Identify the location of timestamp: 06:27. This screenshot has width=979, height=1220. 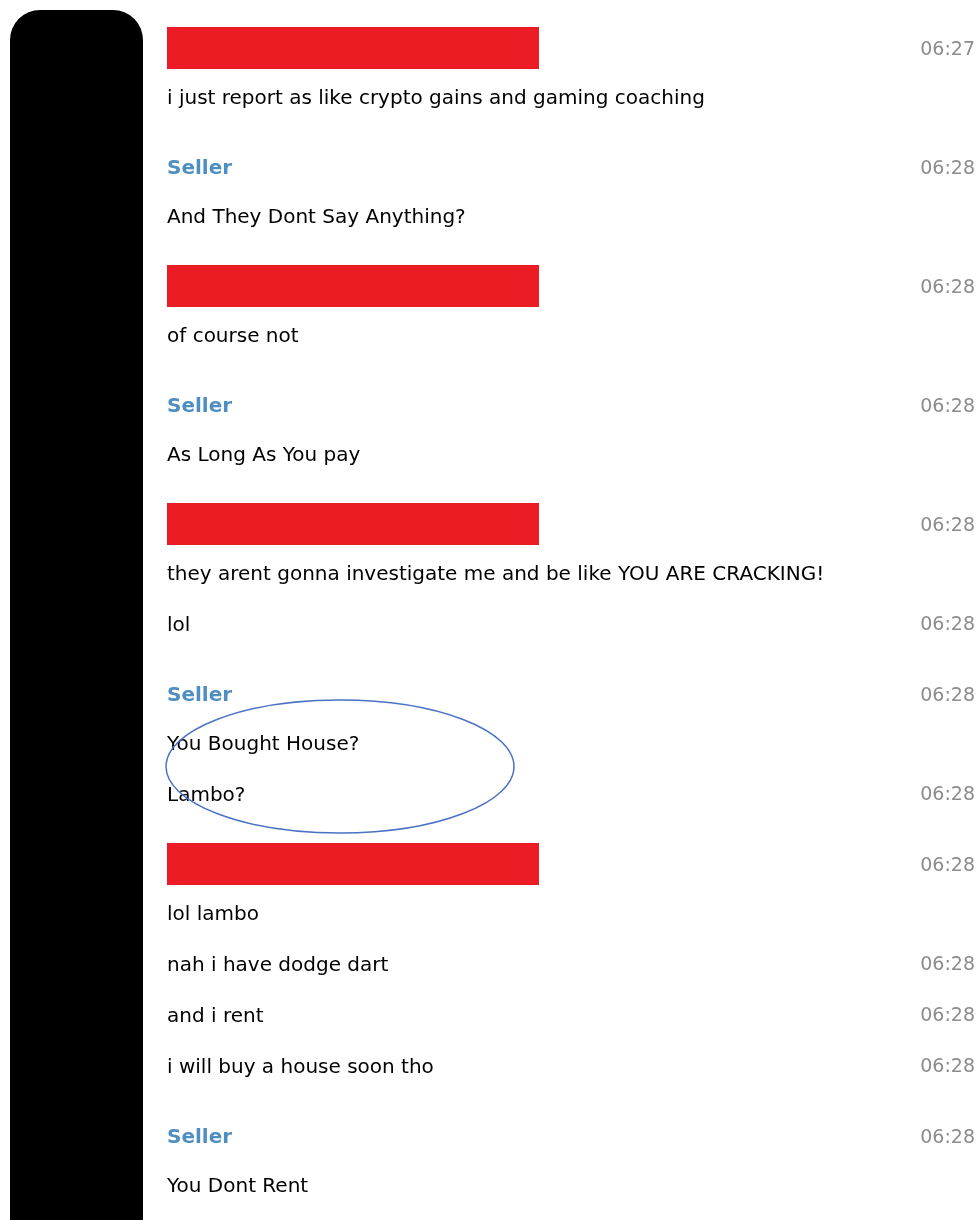
(947, 48).